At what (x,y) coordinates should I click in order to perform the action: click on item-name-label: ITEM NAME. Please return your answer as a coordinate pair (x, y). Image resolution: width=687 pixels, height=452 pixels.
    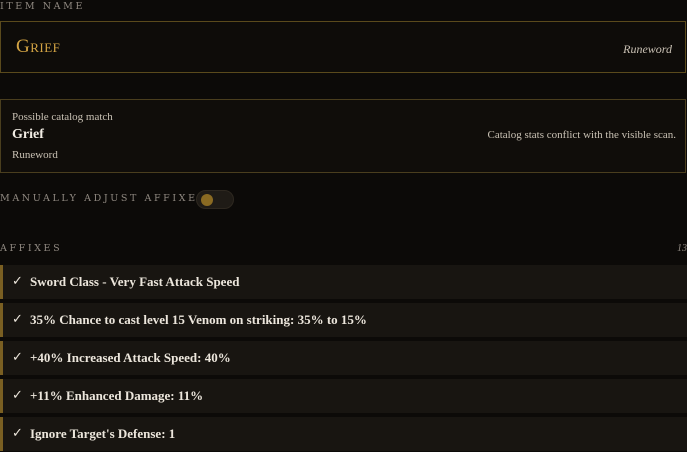
    Looking at the image, I should click on (43, 6).